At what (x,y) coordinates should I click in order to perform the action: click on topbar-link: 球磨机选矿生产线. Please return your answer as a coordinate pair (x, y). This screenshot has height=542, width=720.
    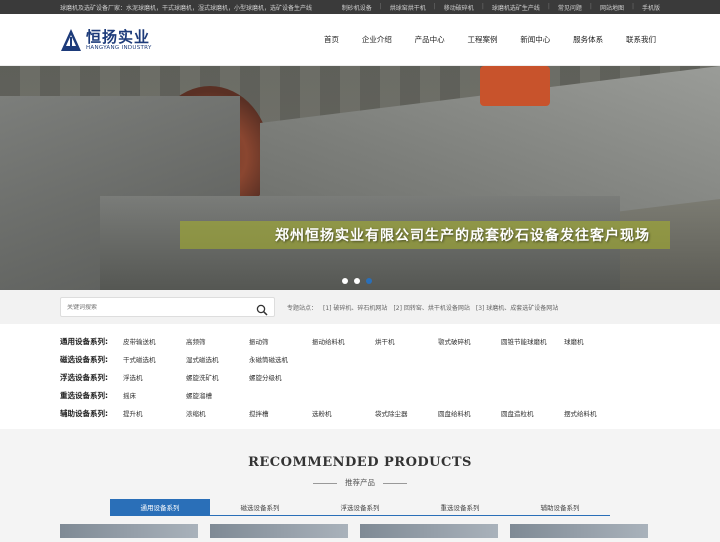
    Looking at the image, I should click on (516, 7).